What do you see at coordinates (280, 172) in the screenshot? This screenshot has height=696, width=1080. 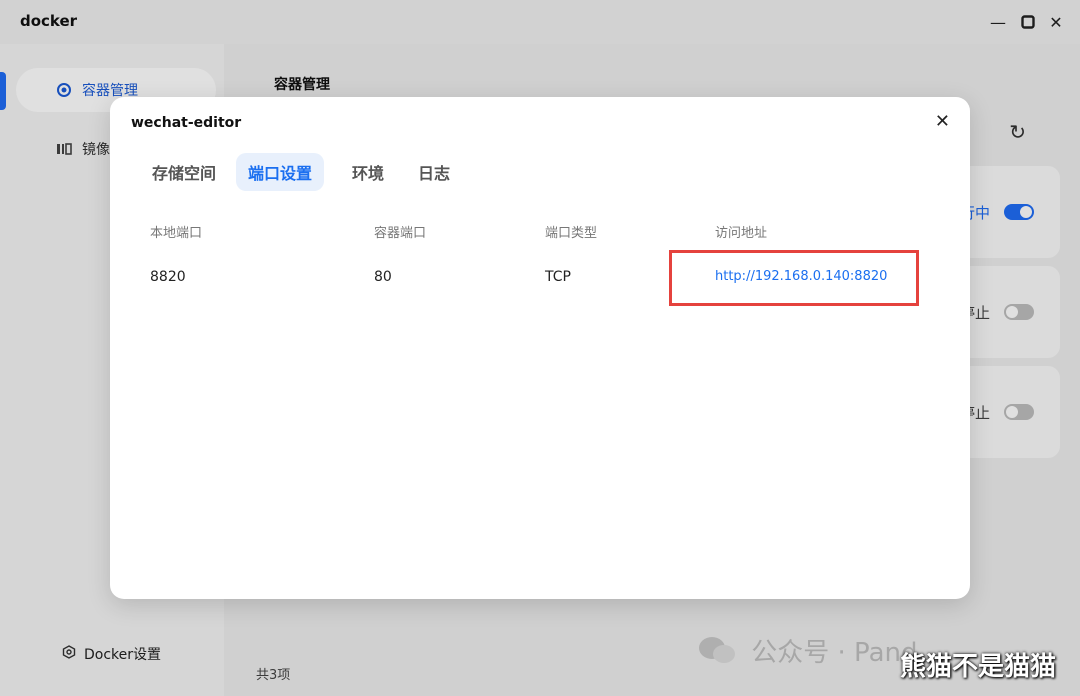 I see `tab-ports: 端口设置` at bounding box center [280, 172].